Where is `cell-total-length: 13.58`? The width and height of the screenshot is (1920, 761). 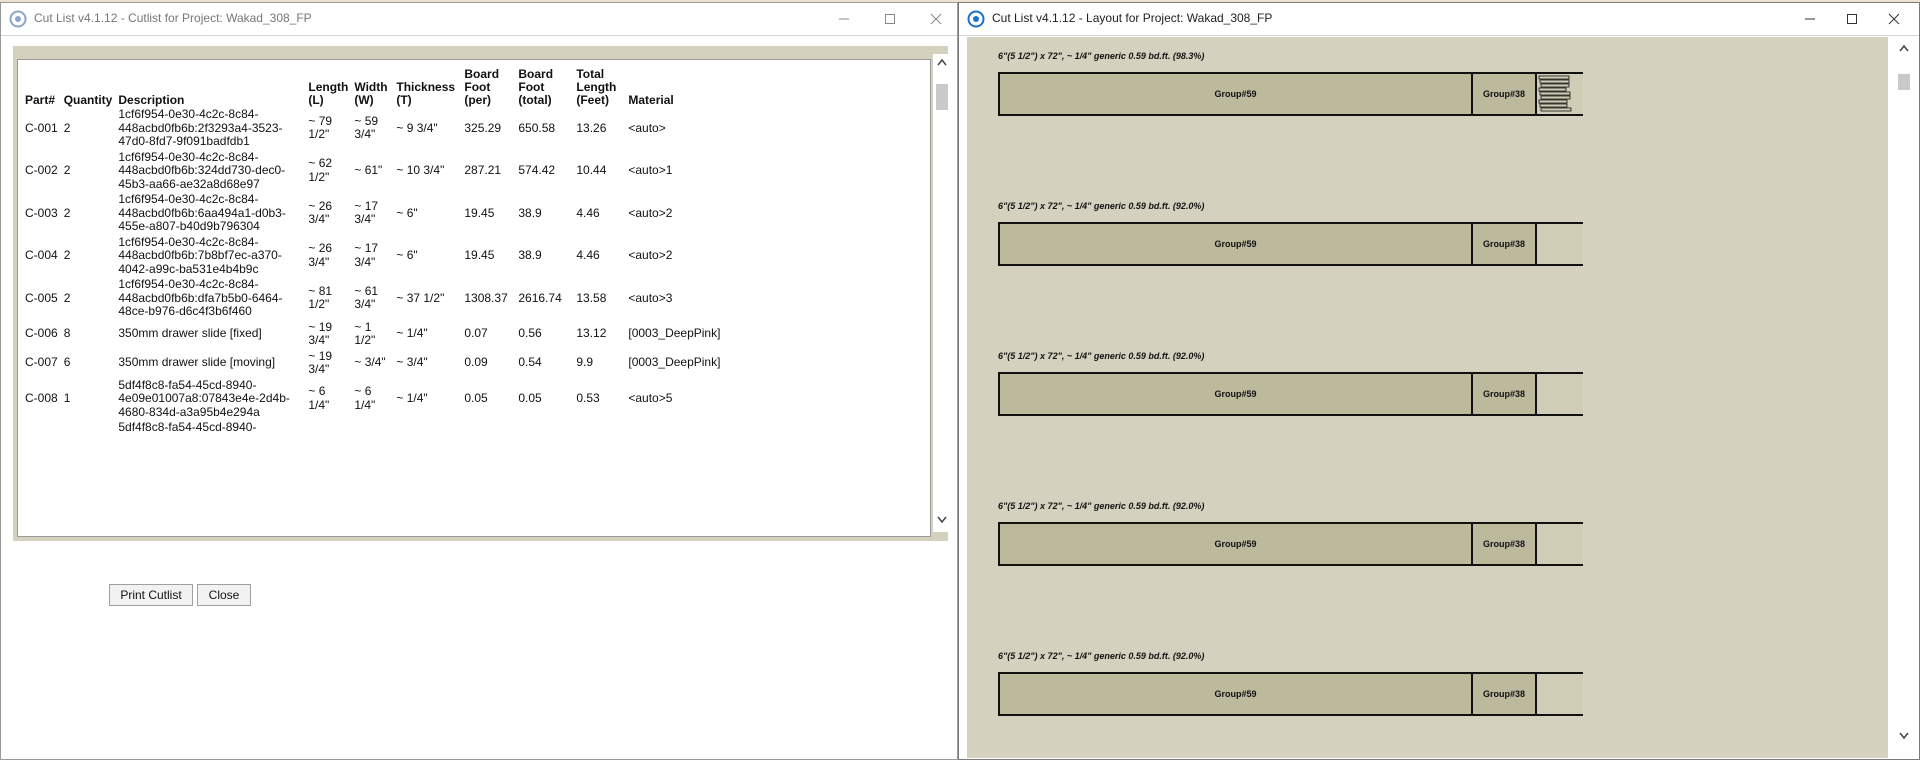
cell-total-length: 13.58 is located at coordinates (591, 297).